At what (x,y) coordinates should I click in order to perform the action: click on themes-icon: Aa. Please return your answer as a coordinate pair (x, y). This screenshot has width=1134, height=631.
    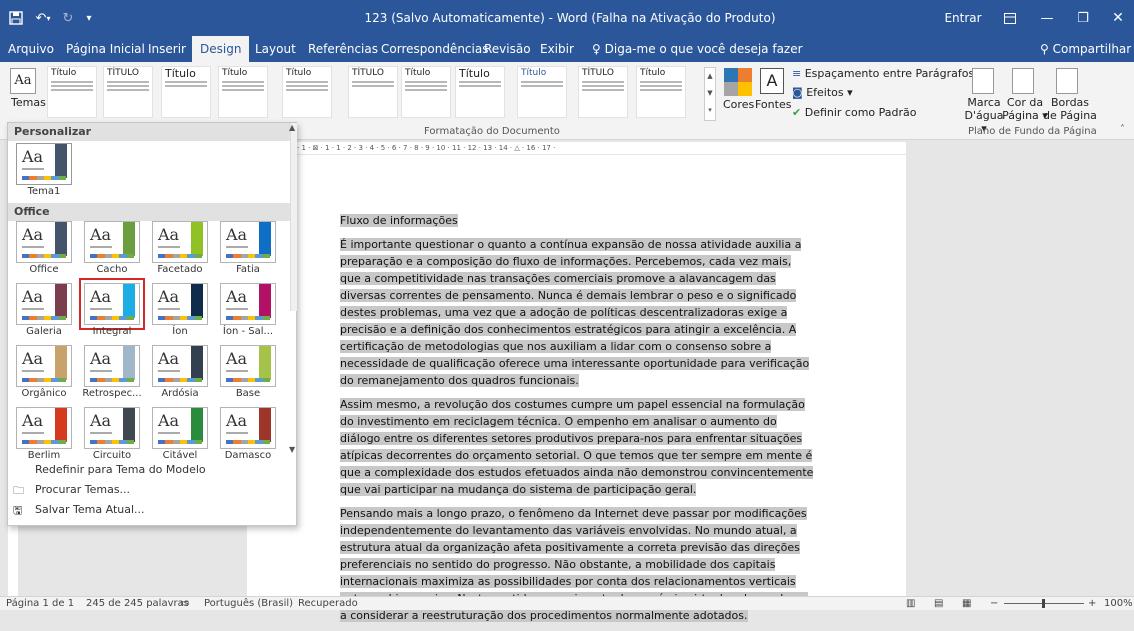
    Looking at the image, I should click on (23, 81).